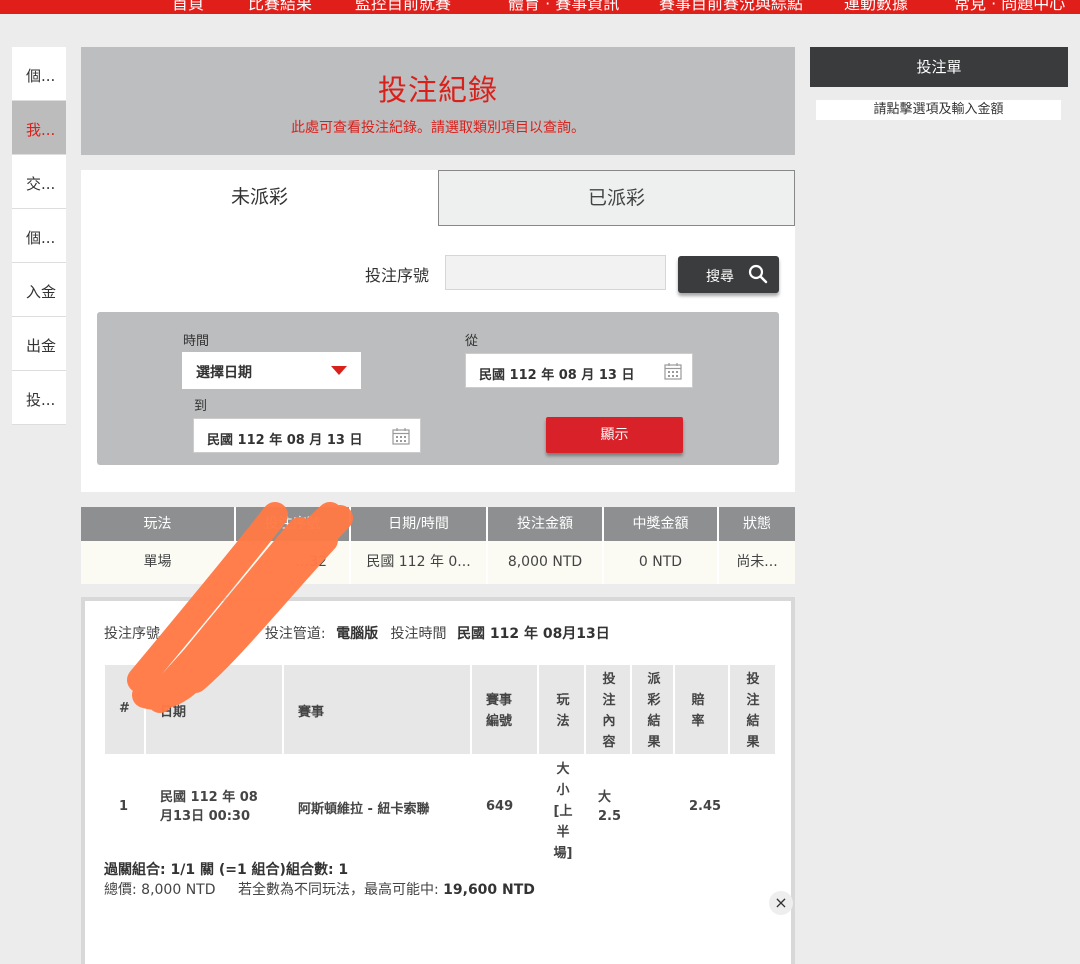  I want to click on table-cell: …32, so click(293, 562).